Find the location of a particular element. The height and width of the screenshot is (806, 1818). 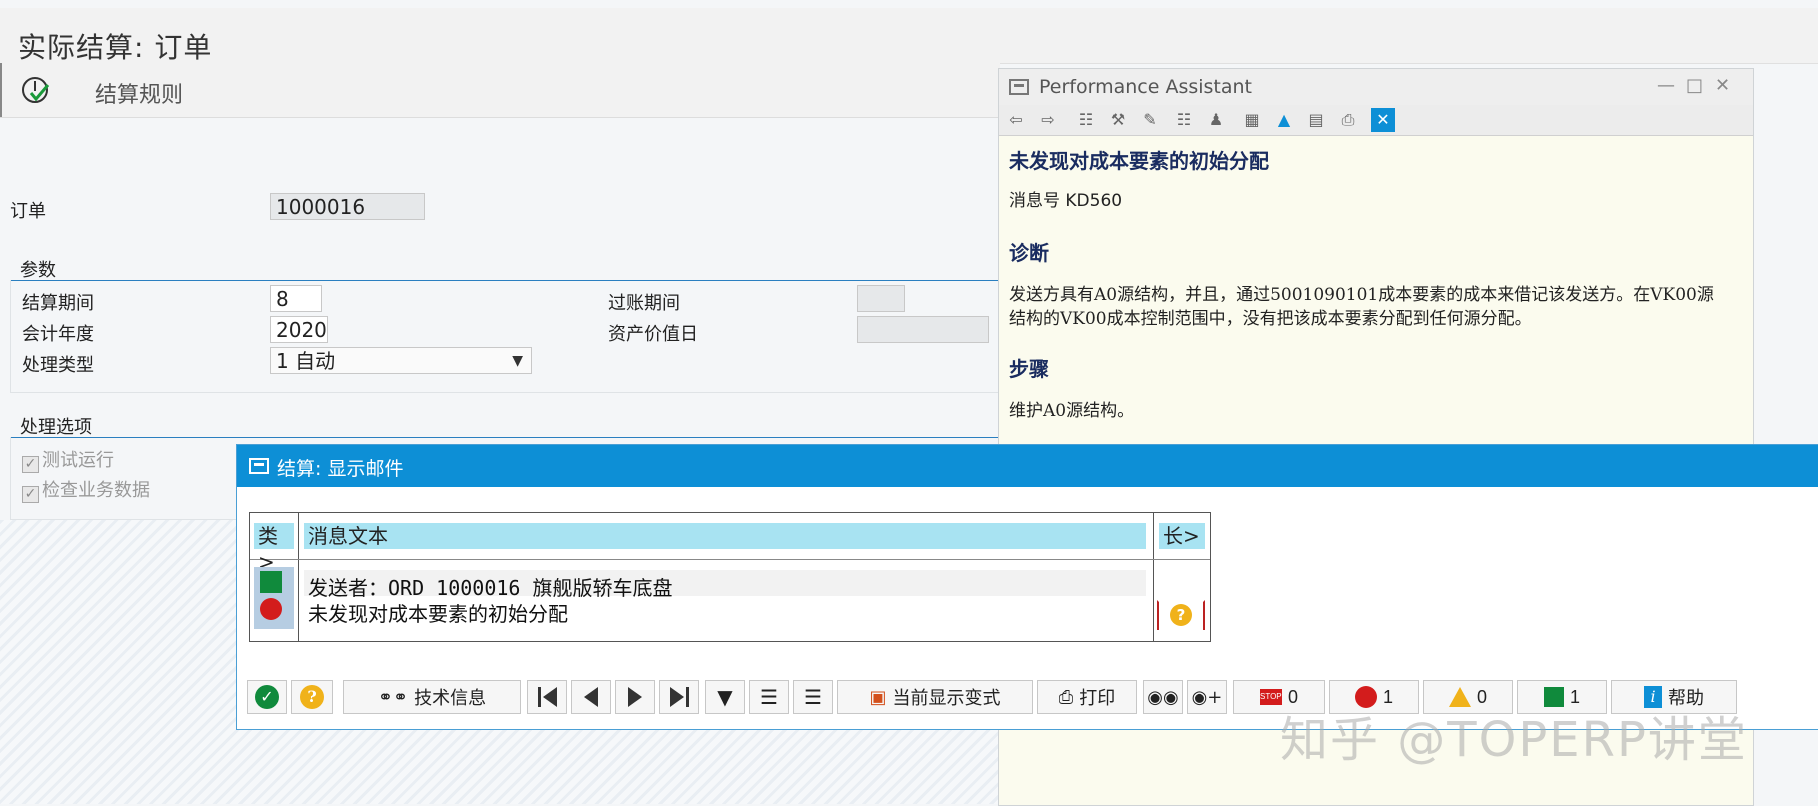

processing-type-value: 1 自动 is located at coordinates (306, 361).